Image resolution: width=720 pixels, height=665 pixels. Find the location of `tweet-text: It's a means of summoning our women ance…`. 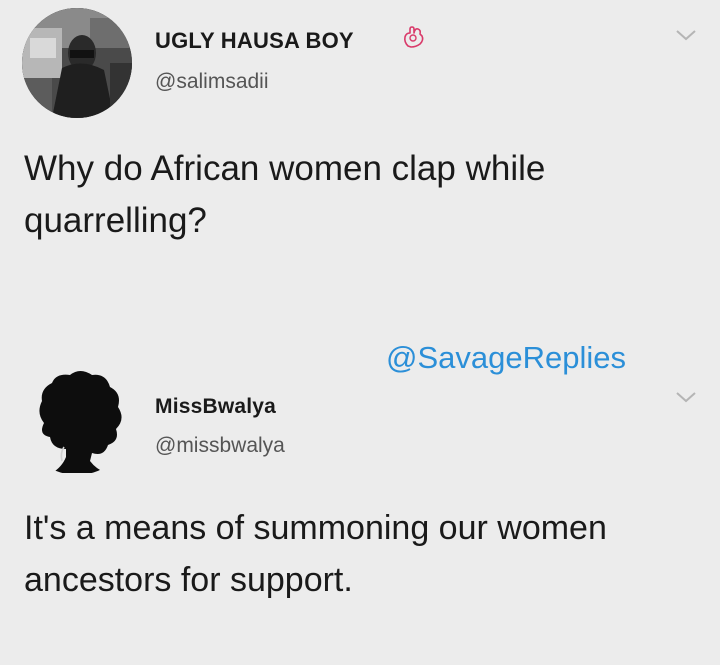

tweet-text: It's a means of summoning our women ance… is located at coordinates (315, 554).